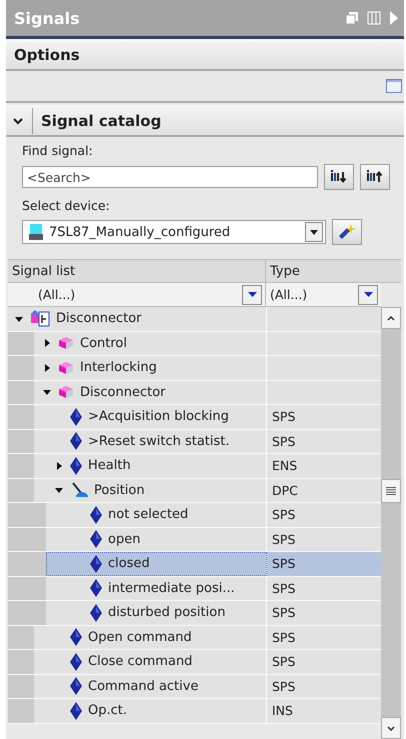  Describe the element at coordinates (194, 662) in the screenshot. I see `tree-row: Close command SPS` at that location.